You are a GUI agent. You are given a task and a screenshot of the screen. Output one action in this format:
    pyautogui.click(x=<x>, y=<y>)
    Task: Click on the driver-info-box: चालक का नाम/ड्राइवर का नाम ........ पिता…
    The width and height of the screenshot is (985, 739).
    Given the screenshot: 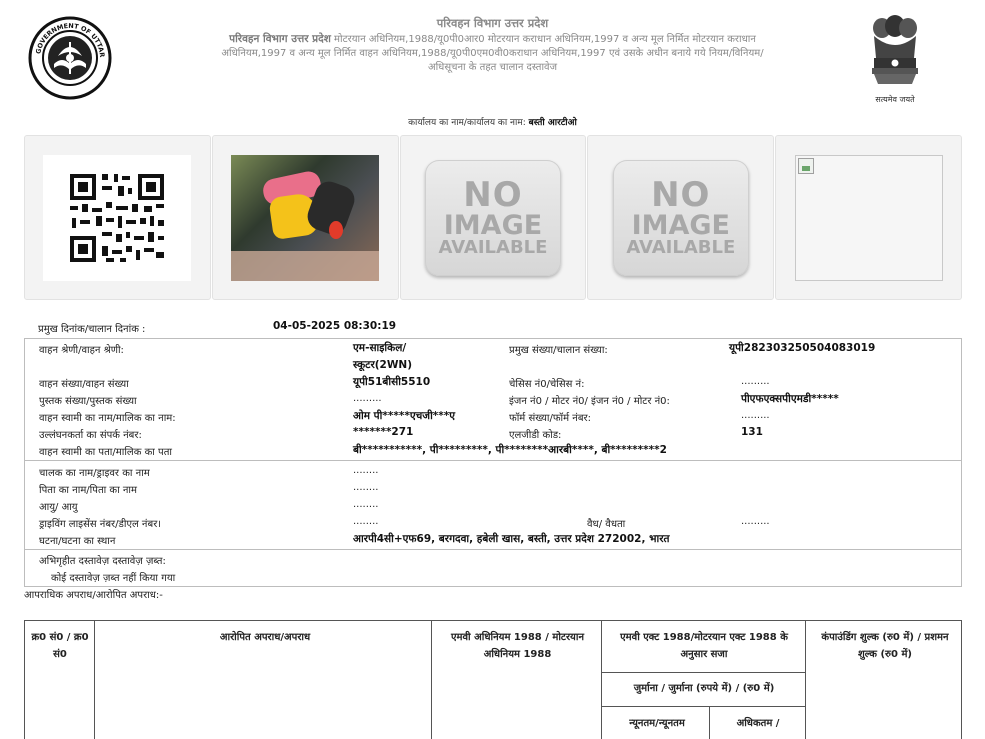 What is the action you would take?
    pyautogui.click(x=493, y=505)
    